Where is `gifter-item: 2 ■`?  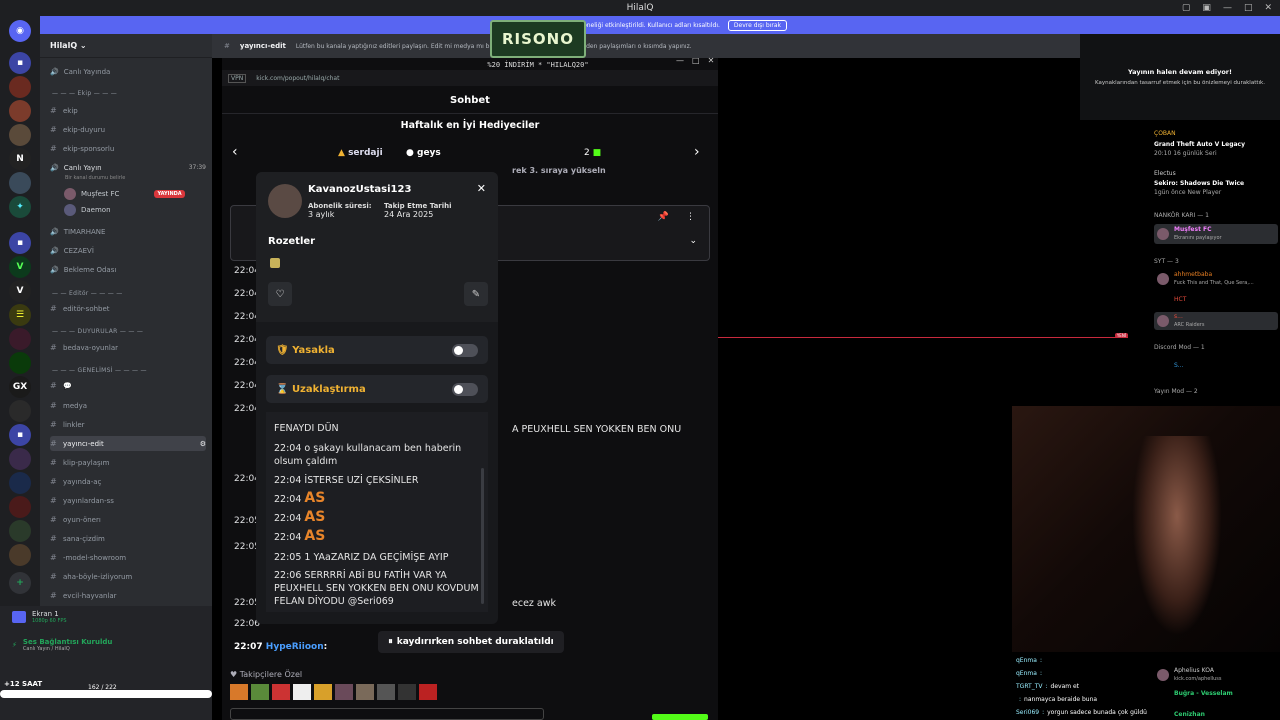 gifter-item: 2 ■ is located at coordinates (592, 153).